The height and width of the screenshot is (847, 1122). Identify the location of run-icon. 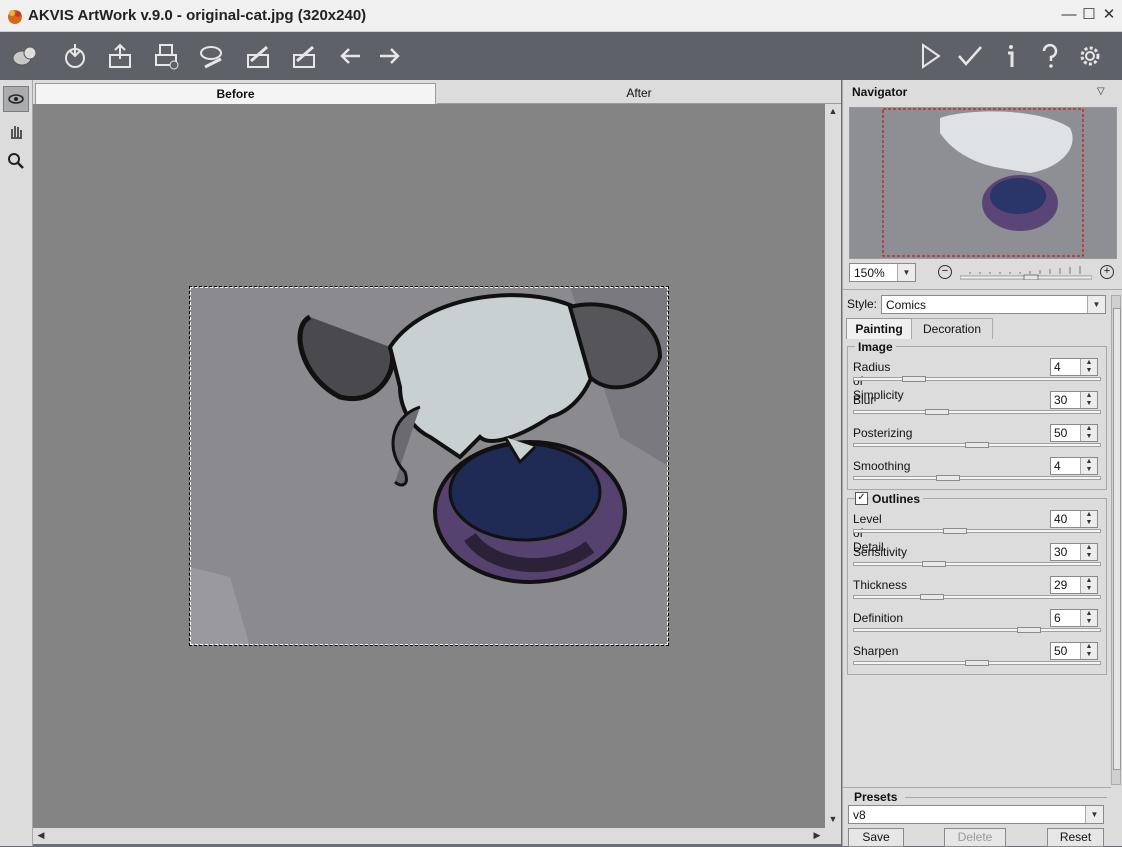
(930, 56).